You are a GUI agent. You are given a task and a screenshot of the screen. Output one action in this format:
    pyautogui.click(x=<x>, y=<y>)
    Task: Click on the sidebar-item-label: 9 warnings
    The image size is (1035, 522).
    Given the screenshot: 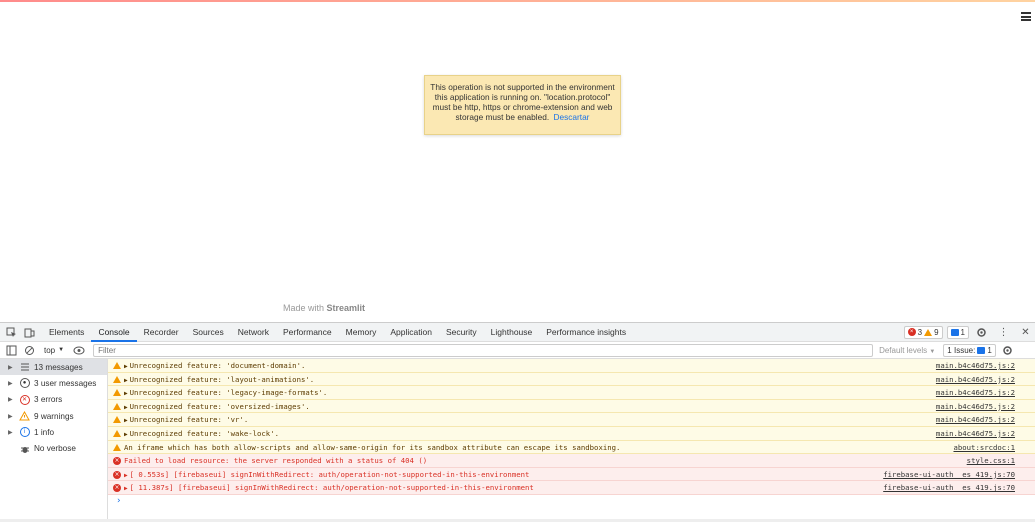 What is the action you would take?
    pyautogui.click(x=54, y=416)
    